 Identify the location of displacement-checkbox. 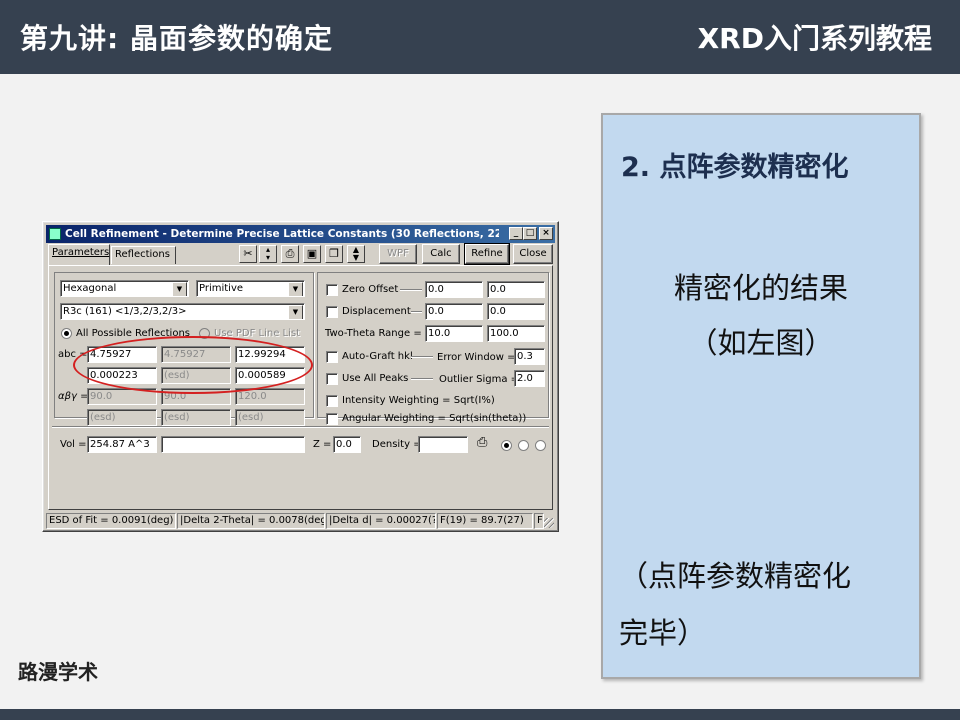
(332, 312).